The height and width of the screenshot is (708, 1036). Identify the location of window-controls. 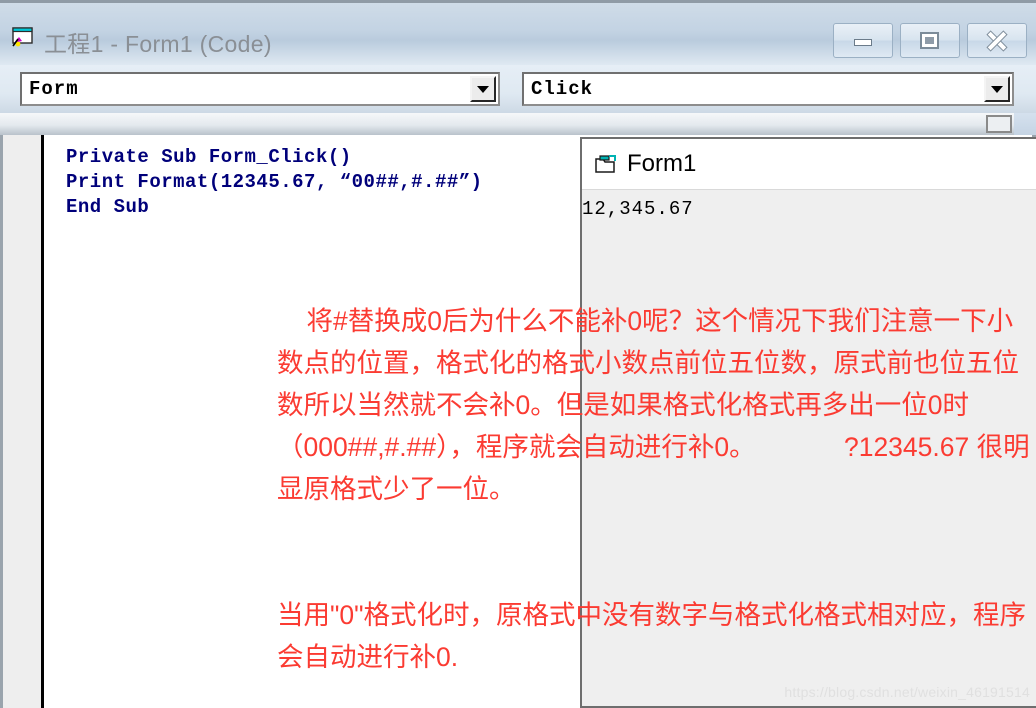
(930, 40).